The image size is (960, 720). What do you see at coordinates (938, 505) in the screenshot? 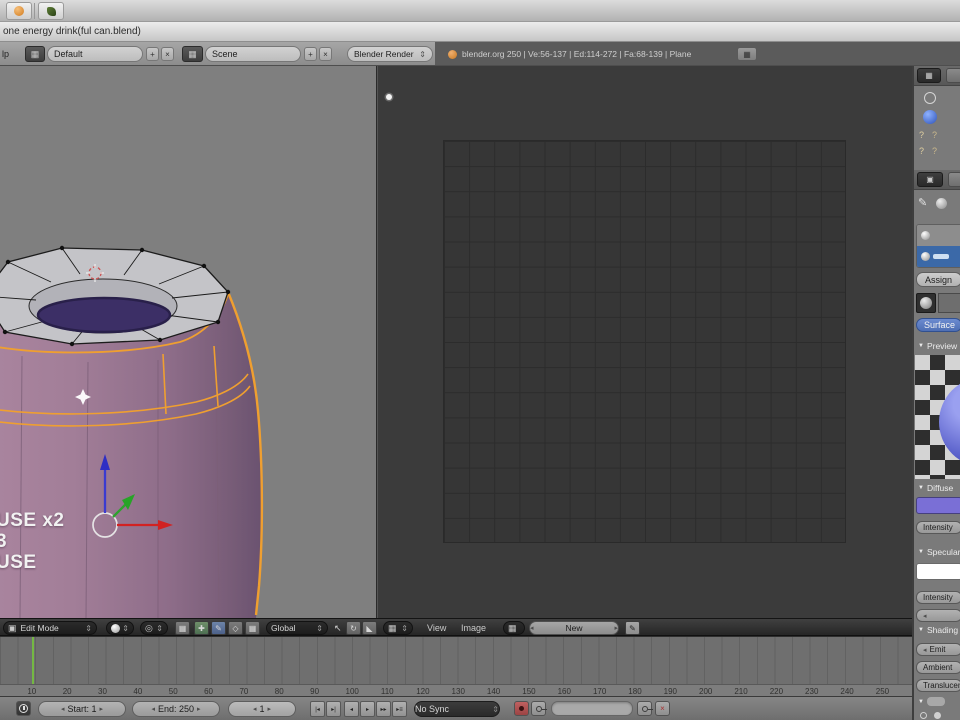
I see `diffuse-color-swatch` at bounding box center [938, 505].